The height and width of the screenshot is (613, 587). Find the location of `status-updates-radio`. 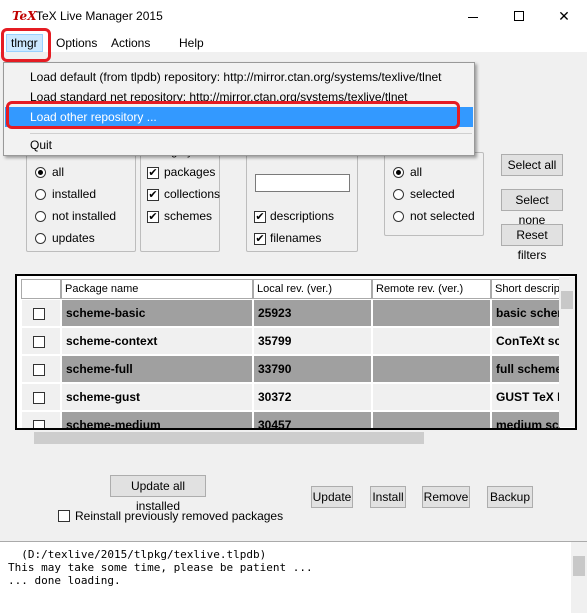

status-updates-radio is located at coordinates (40, 238).